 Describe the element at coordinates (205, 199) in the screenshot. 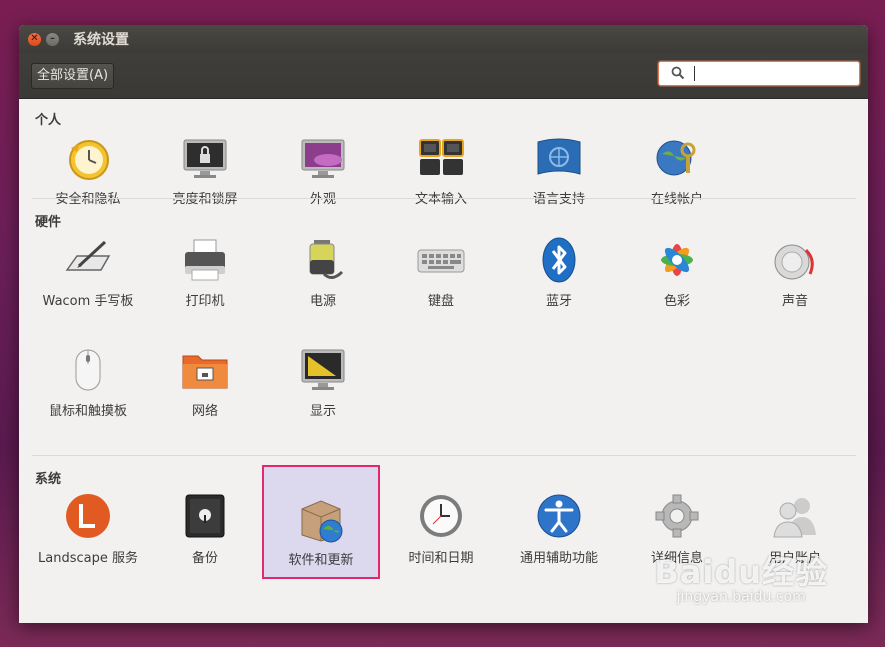

I see `item-label: 亮度和锁屏` at that location.